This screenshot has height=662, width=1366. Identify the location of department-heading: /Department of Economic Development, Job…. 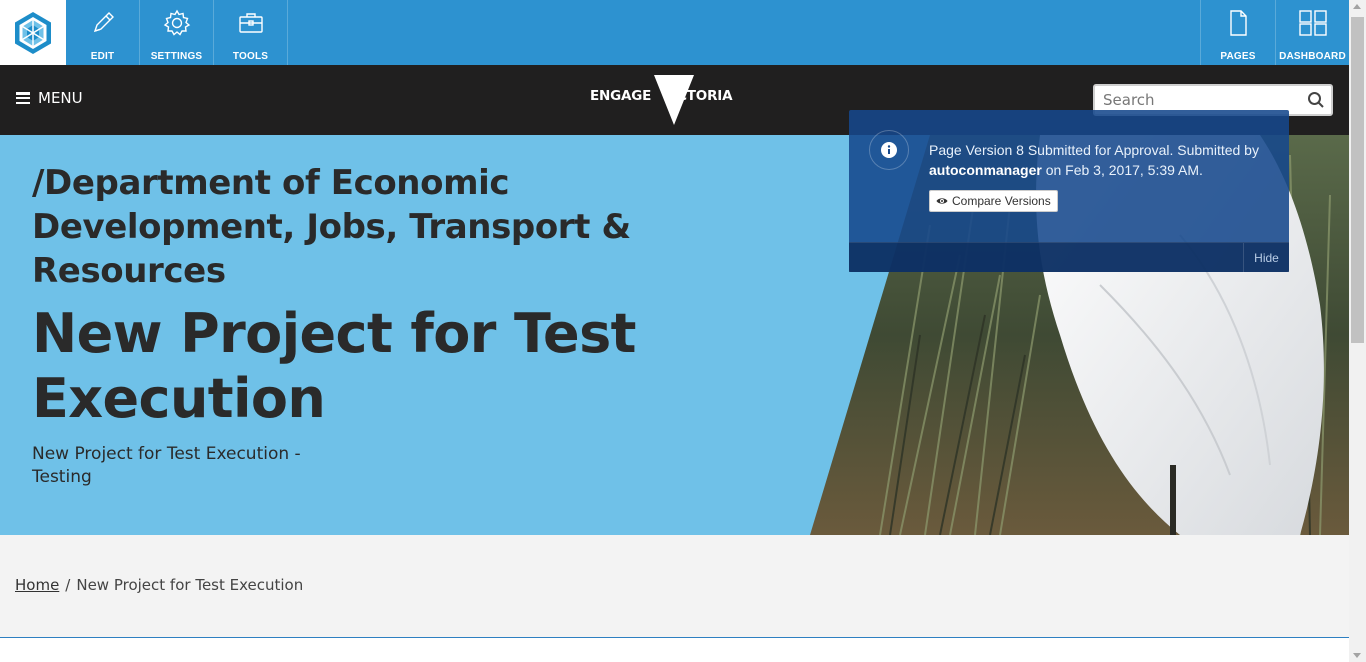
(331, 227).